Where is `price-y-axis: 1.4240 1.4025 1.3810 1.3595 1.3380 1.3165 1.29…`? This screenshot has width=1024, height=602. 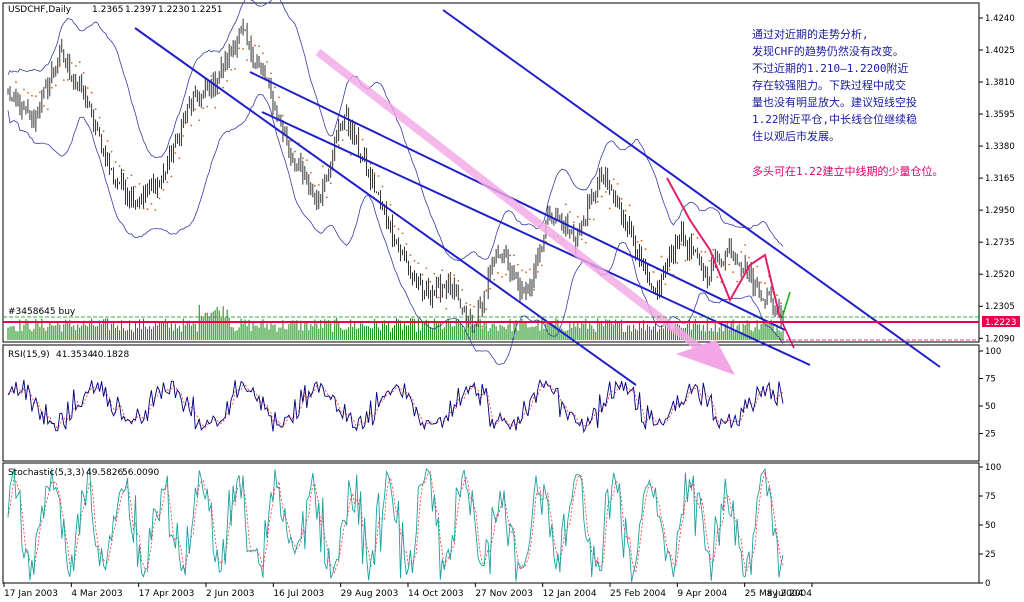 price-y-axis: 1.4240 1.4025 1.3810 1.3595 1.3380 1.3165 1.29… is located at coordinates (997, 179).